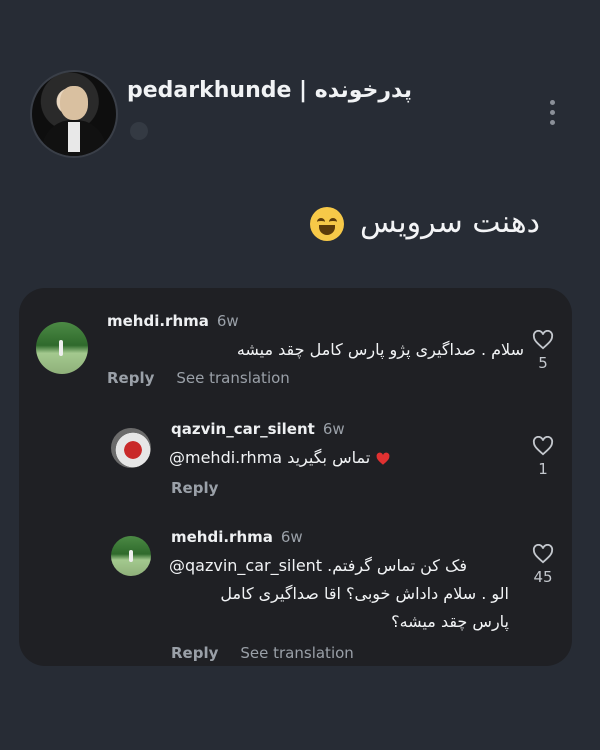  What do you see at coordinates (450, 222) in the screenshot?
I see `caption-text: دهنت سرویس` at bounding box center [450, 222].